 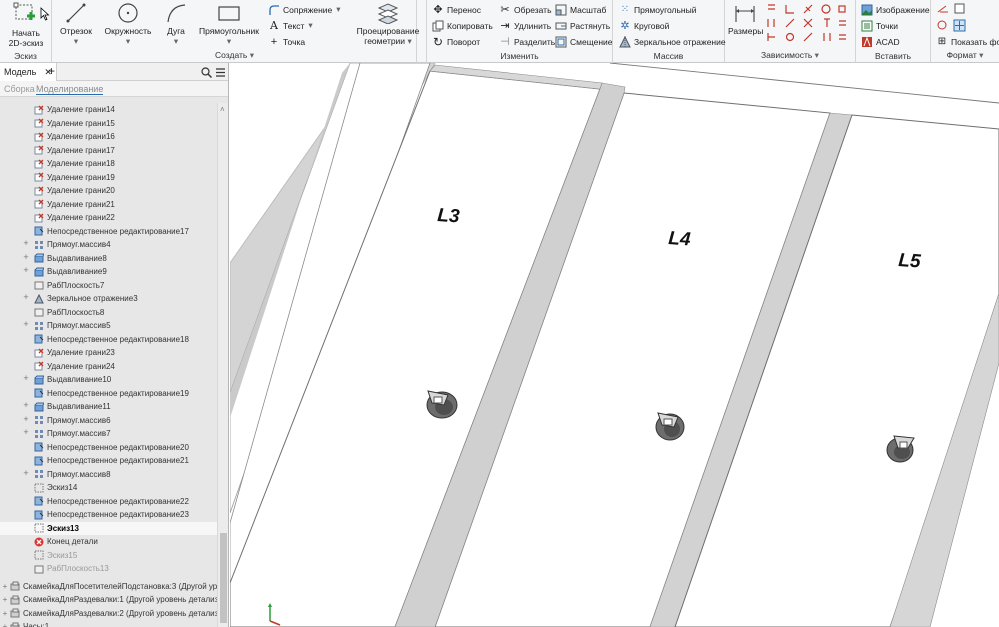 I want to click on tree-item: Эскиз14, so click(x=108, y=488).